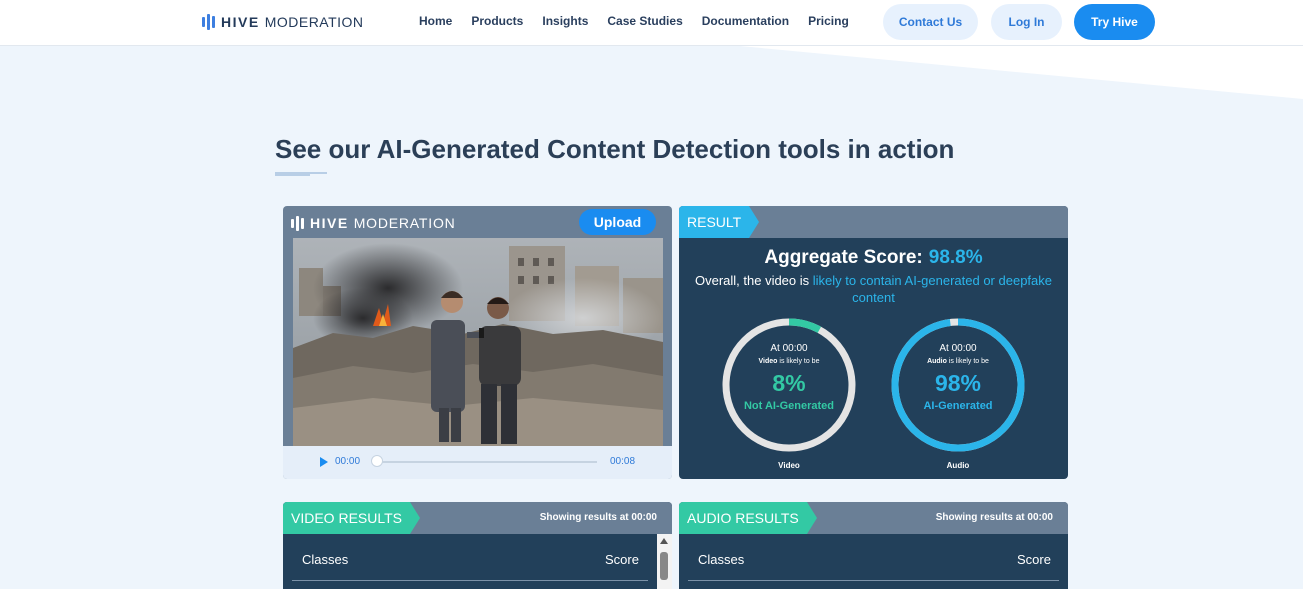 The height and width of the screenshot is (589, 1303). Describe the element at coordinates (622, 559) in the screenshot. I see `video-col-score: Score` at that location.